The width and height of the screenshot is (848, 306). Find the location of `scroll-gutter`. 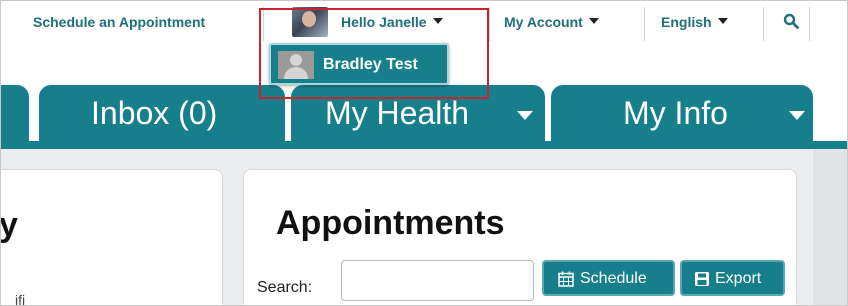

scroll-gutter is located at coordinates (830, 227).